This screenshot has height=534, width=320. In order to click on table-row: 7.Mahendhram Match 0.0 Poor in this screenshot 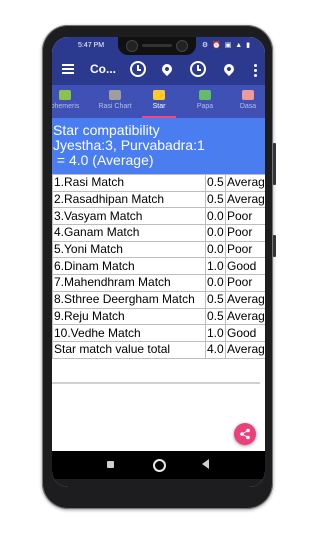, I will do `click(158, 283)`.